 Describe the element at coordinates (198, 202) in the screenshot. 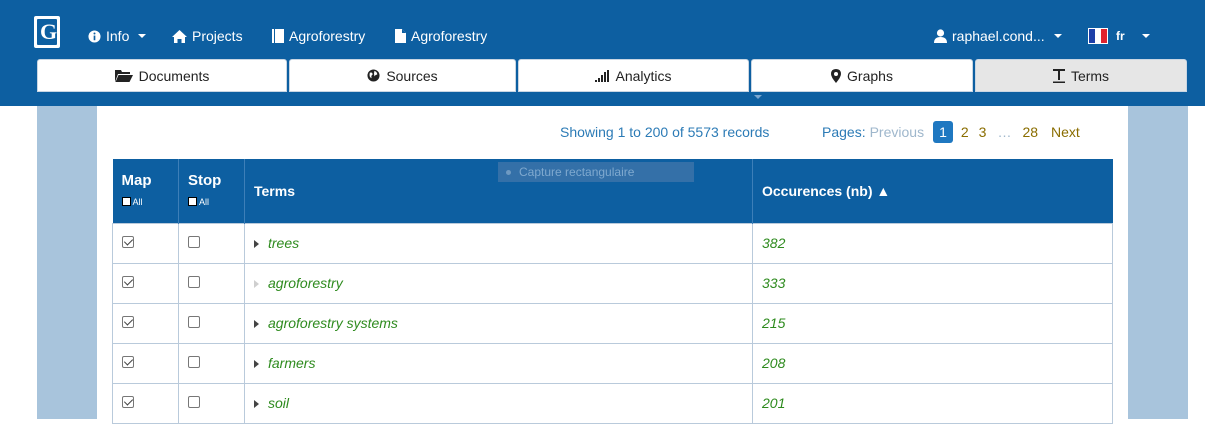

I see `stop-select-all: All` at that location.